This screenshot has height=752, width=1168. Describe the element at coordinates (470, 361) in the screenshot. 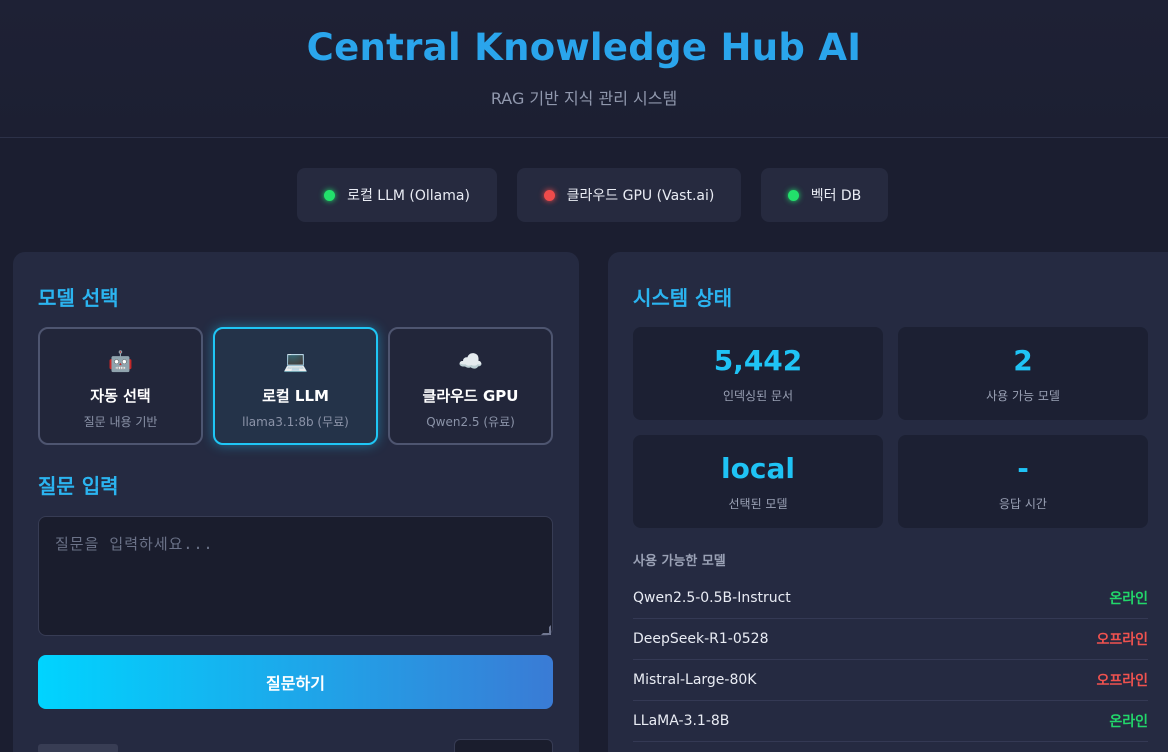

I see `cloud-icon: ☁️` at that location.